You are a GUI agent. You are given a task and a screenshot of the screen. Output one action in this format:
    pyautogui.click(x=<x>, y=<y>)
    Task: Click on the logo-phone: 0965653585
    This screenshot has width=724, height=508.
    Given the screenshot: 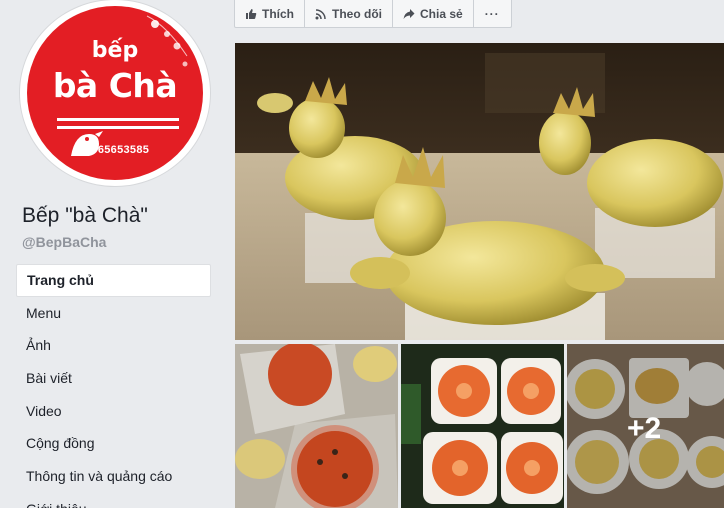 What is the action you would take?
    pyautogui.click(x=117, y=150)
    